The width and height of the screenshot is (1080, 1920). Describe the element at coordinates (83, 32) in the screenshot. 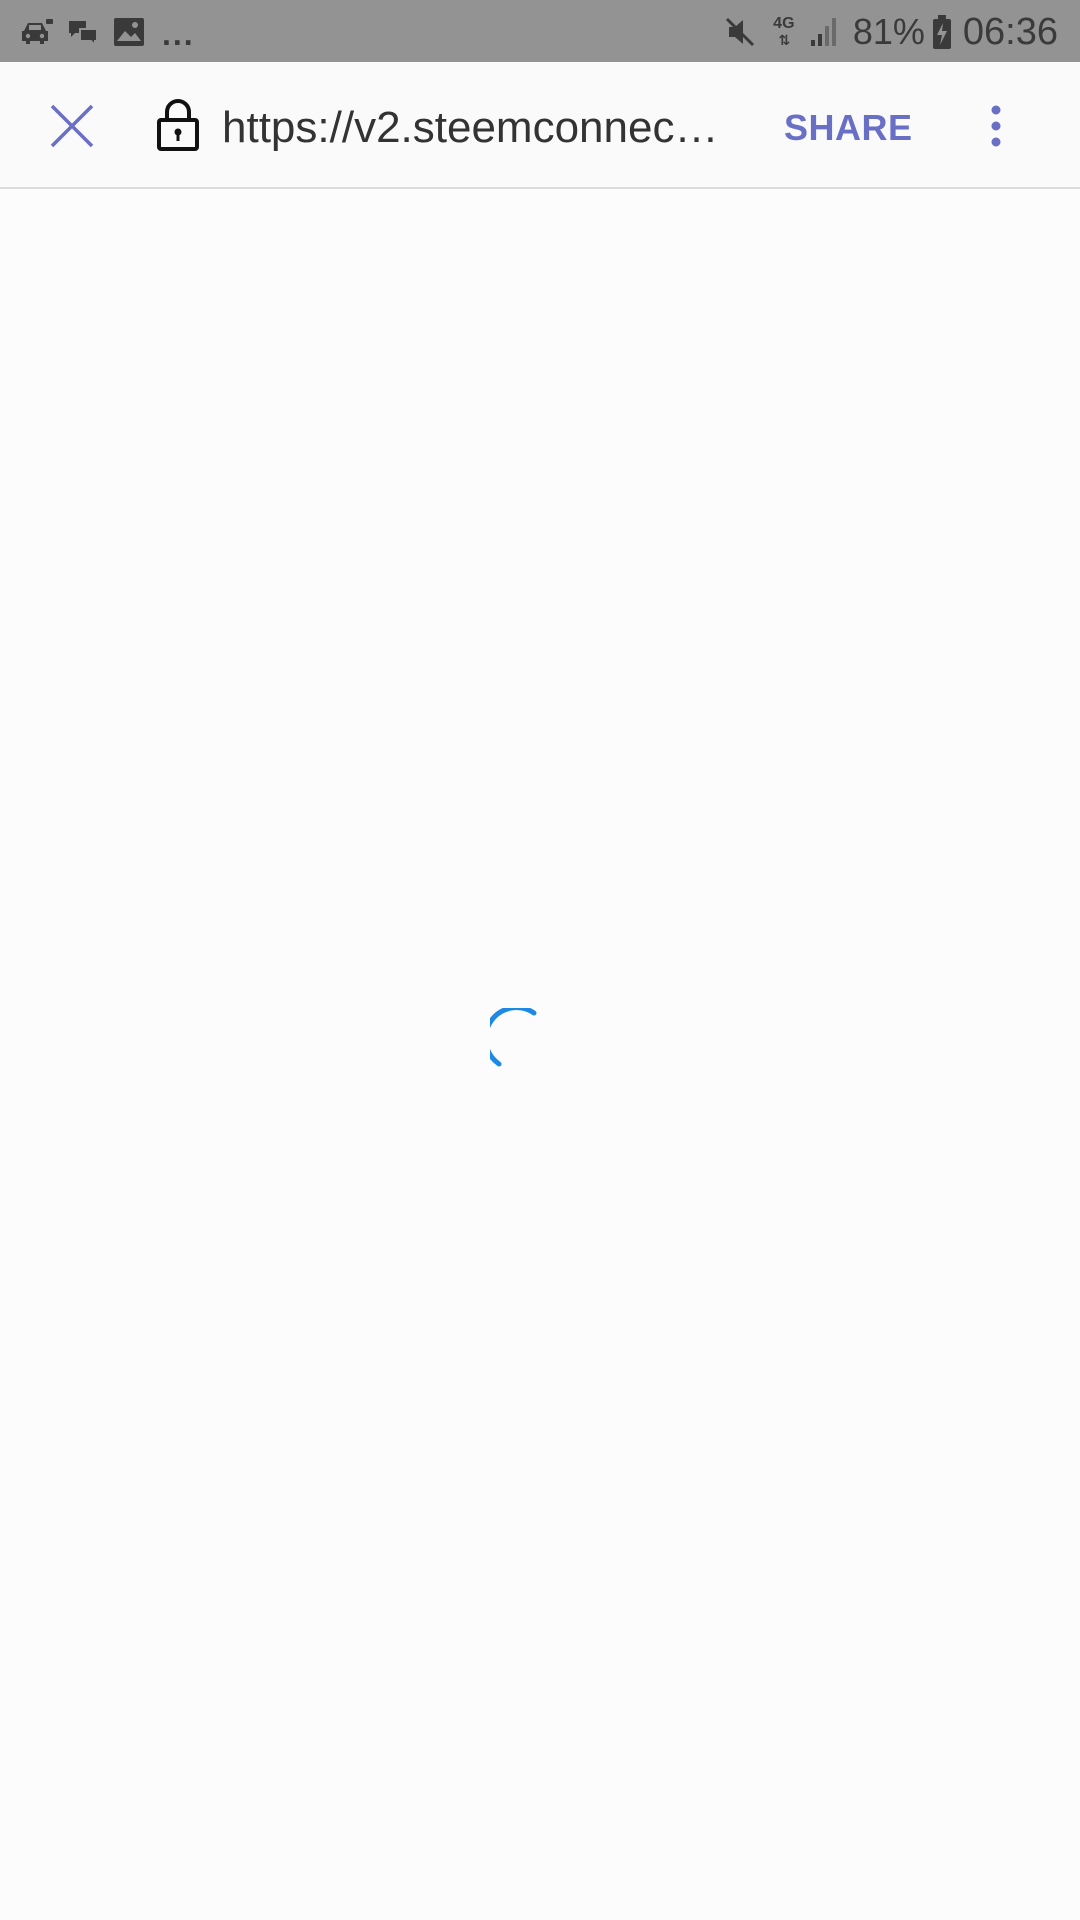

I see `chat-icon` at that location.